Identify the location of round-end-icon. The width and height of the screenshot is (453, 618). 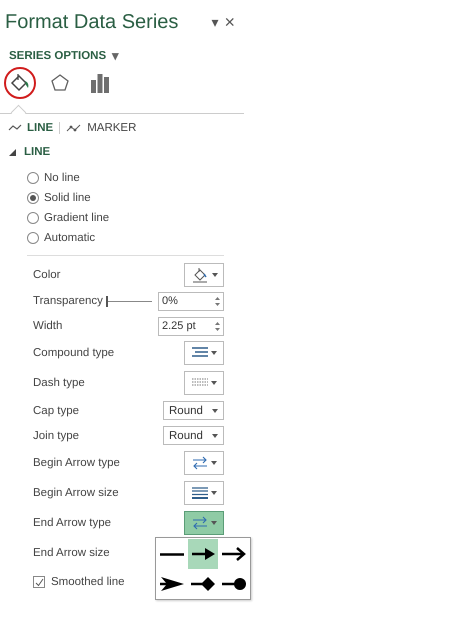
(234, 584).